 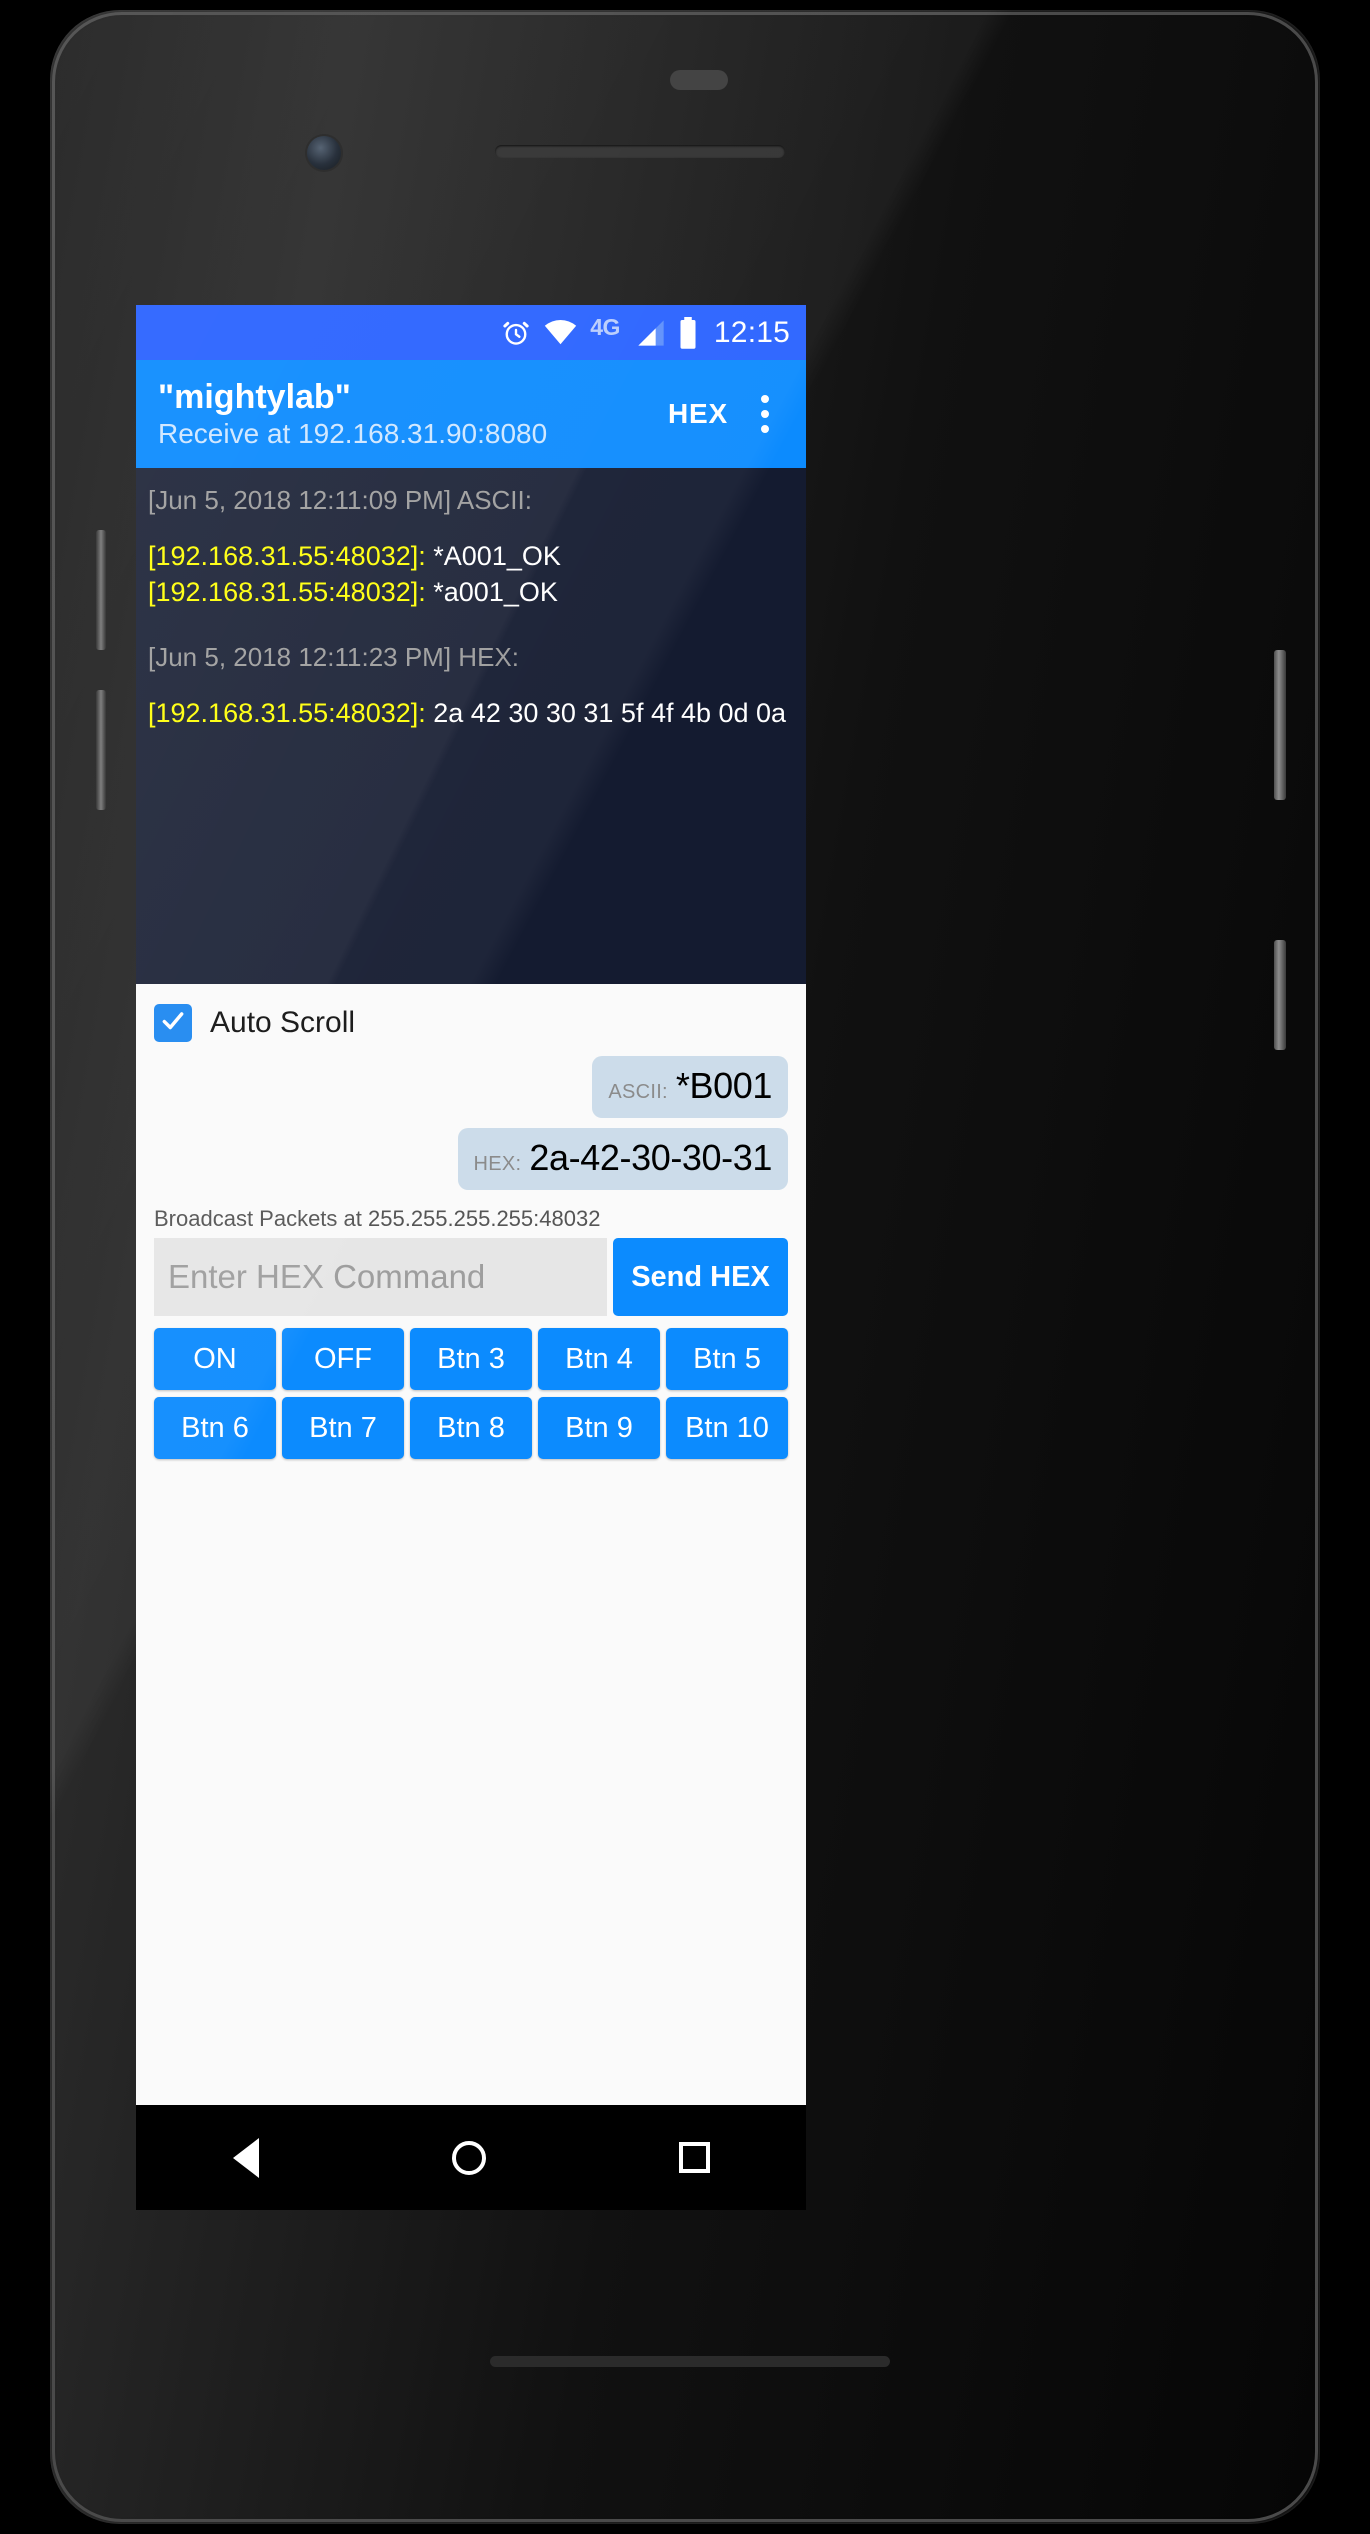 What do you see at coordinates (606, 712) in the screenshot?
I see `log-payload: 2a 42 30 30 31 5f 4f 4b 0d 0a` at bounding box center [606, 712].